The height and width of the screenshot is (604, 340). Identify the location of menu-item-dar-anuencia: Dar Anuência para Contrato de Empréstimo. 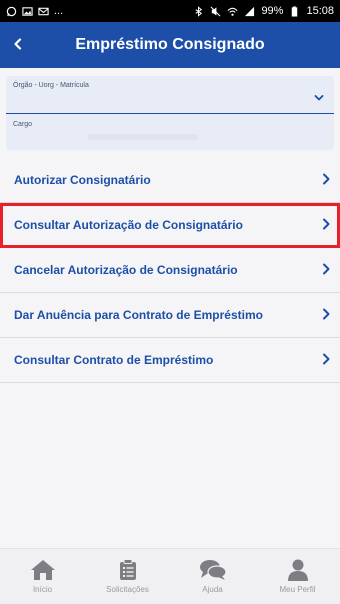
(170, 315).